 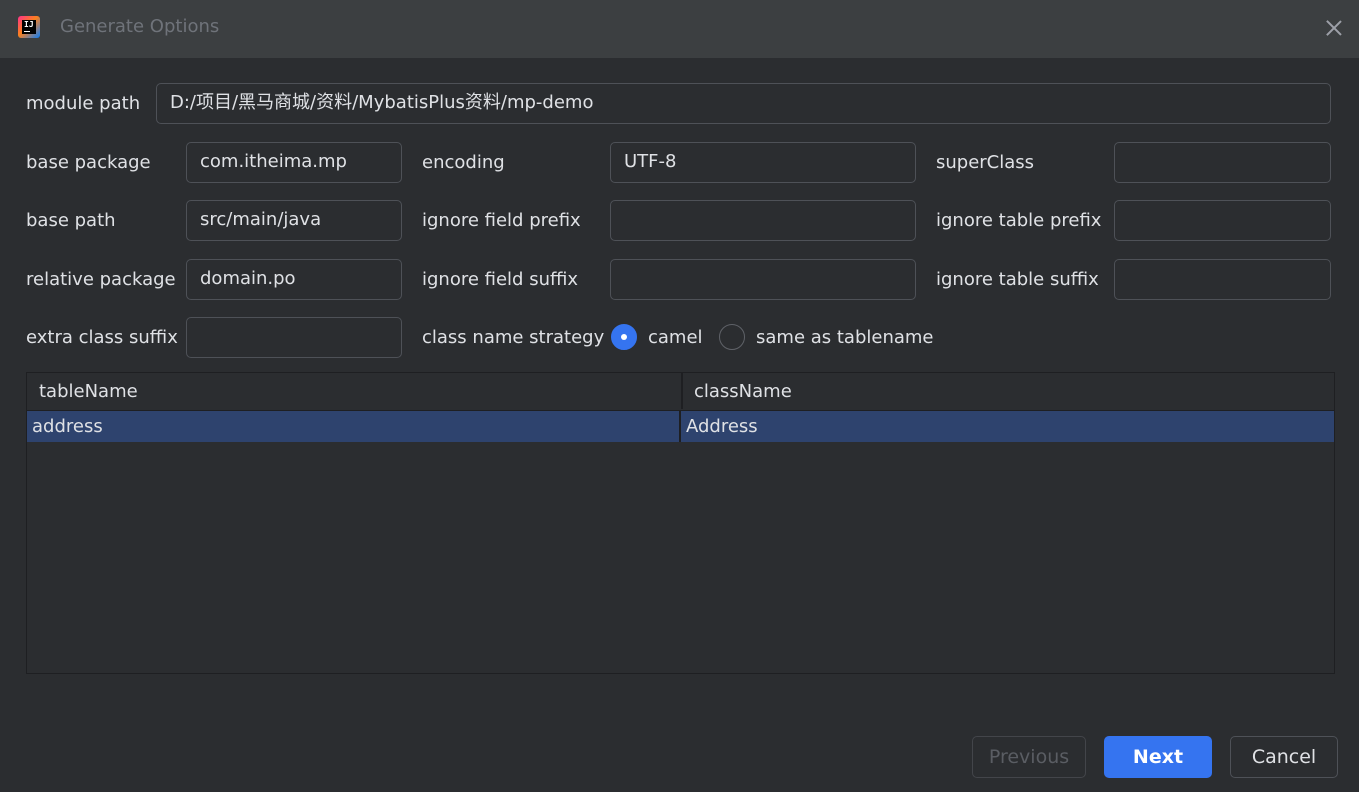 What do you see at coordinates (845, 338) in the screenshot?
I see `radio-same-as-tablename-label: same as tablename` at bounding box center [845, 338].